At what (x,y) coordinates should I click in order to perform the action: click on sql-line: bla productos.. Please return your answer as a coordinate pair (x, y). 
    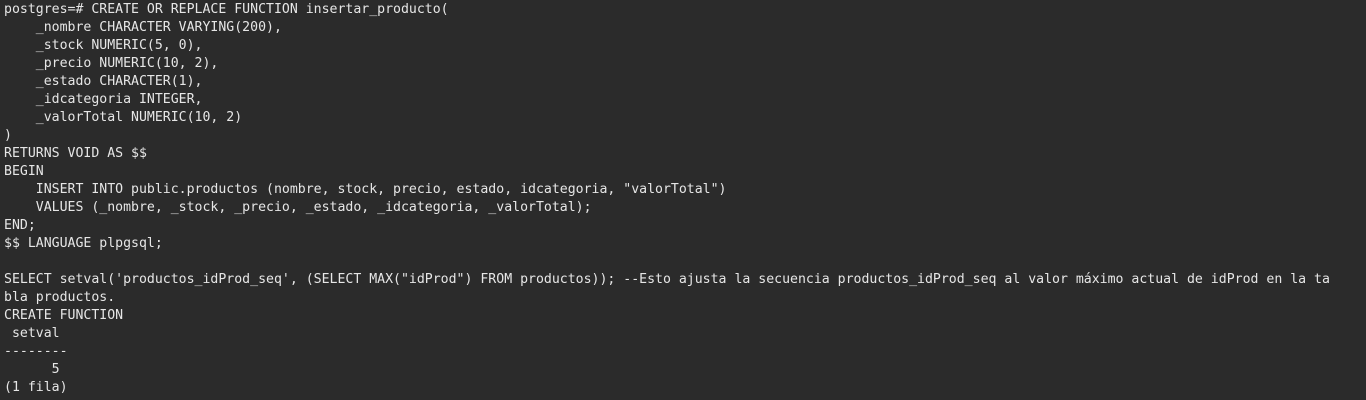
    Looking at the image, I should click on (60, 297).